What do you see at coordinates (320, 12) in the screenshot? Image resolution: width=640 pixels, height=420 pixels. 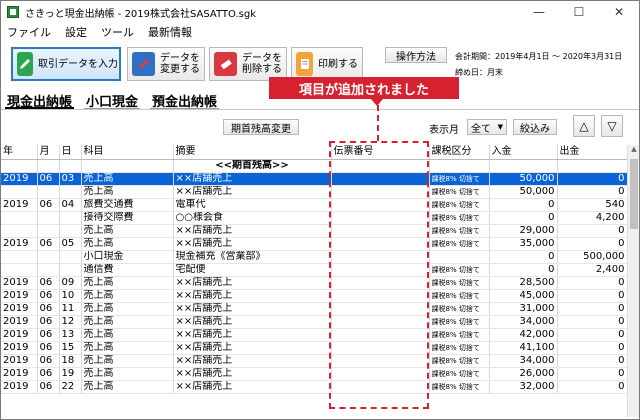 I see `title-bar: さきっと現金出納帳 - 2019株式会社SASATTO.sgk — ☐ ✕` at bounding box center [320, 12].